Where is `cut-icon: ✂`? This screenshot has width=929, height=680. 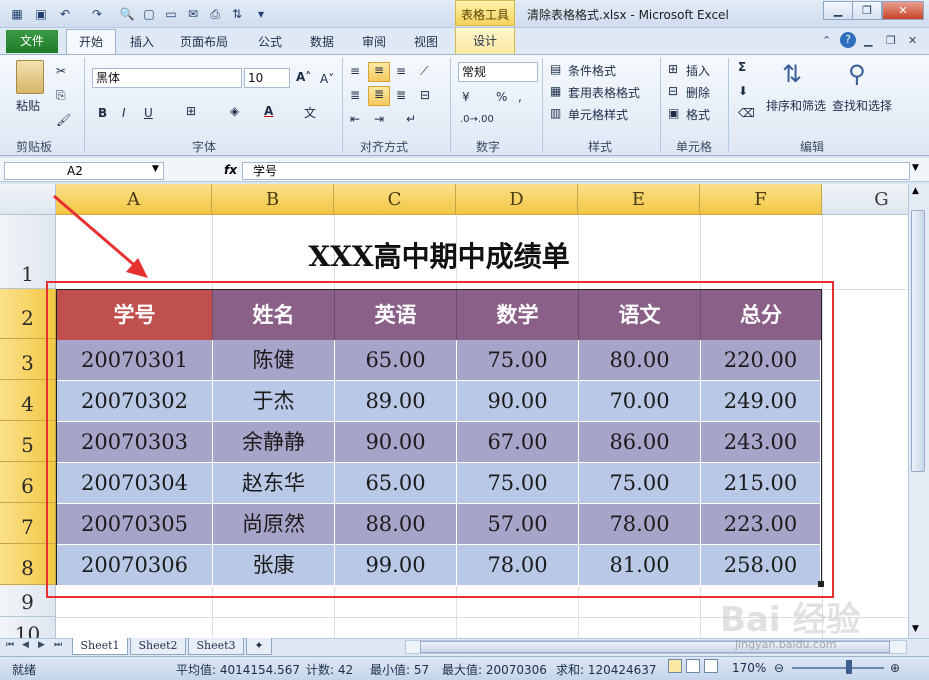 cut-icon: ✂ is located at coordinates (61, 71).